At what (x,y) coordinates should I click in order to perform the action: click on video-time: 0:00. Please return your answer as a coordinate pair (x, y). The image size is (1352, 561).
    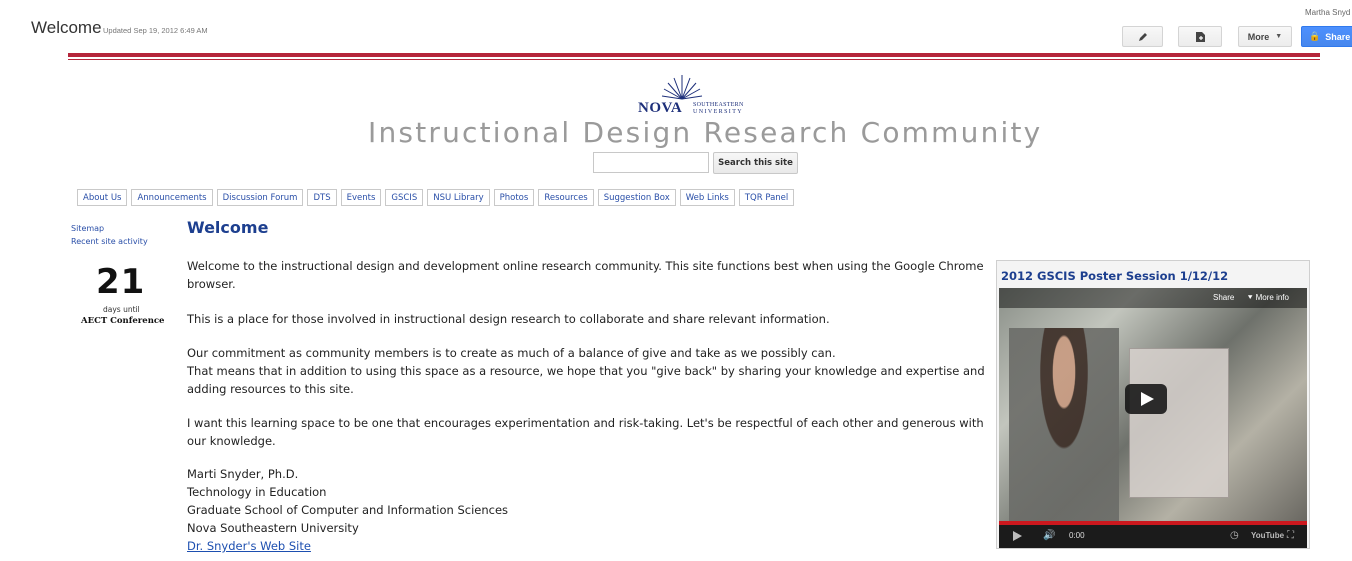
    Looking at the image, I should click on (1077, 535).